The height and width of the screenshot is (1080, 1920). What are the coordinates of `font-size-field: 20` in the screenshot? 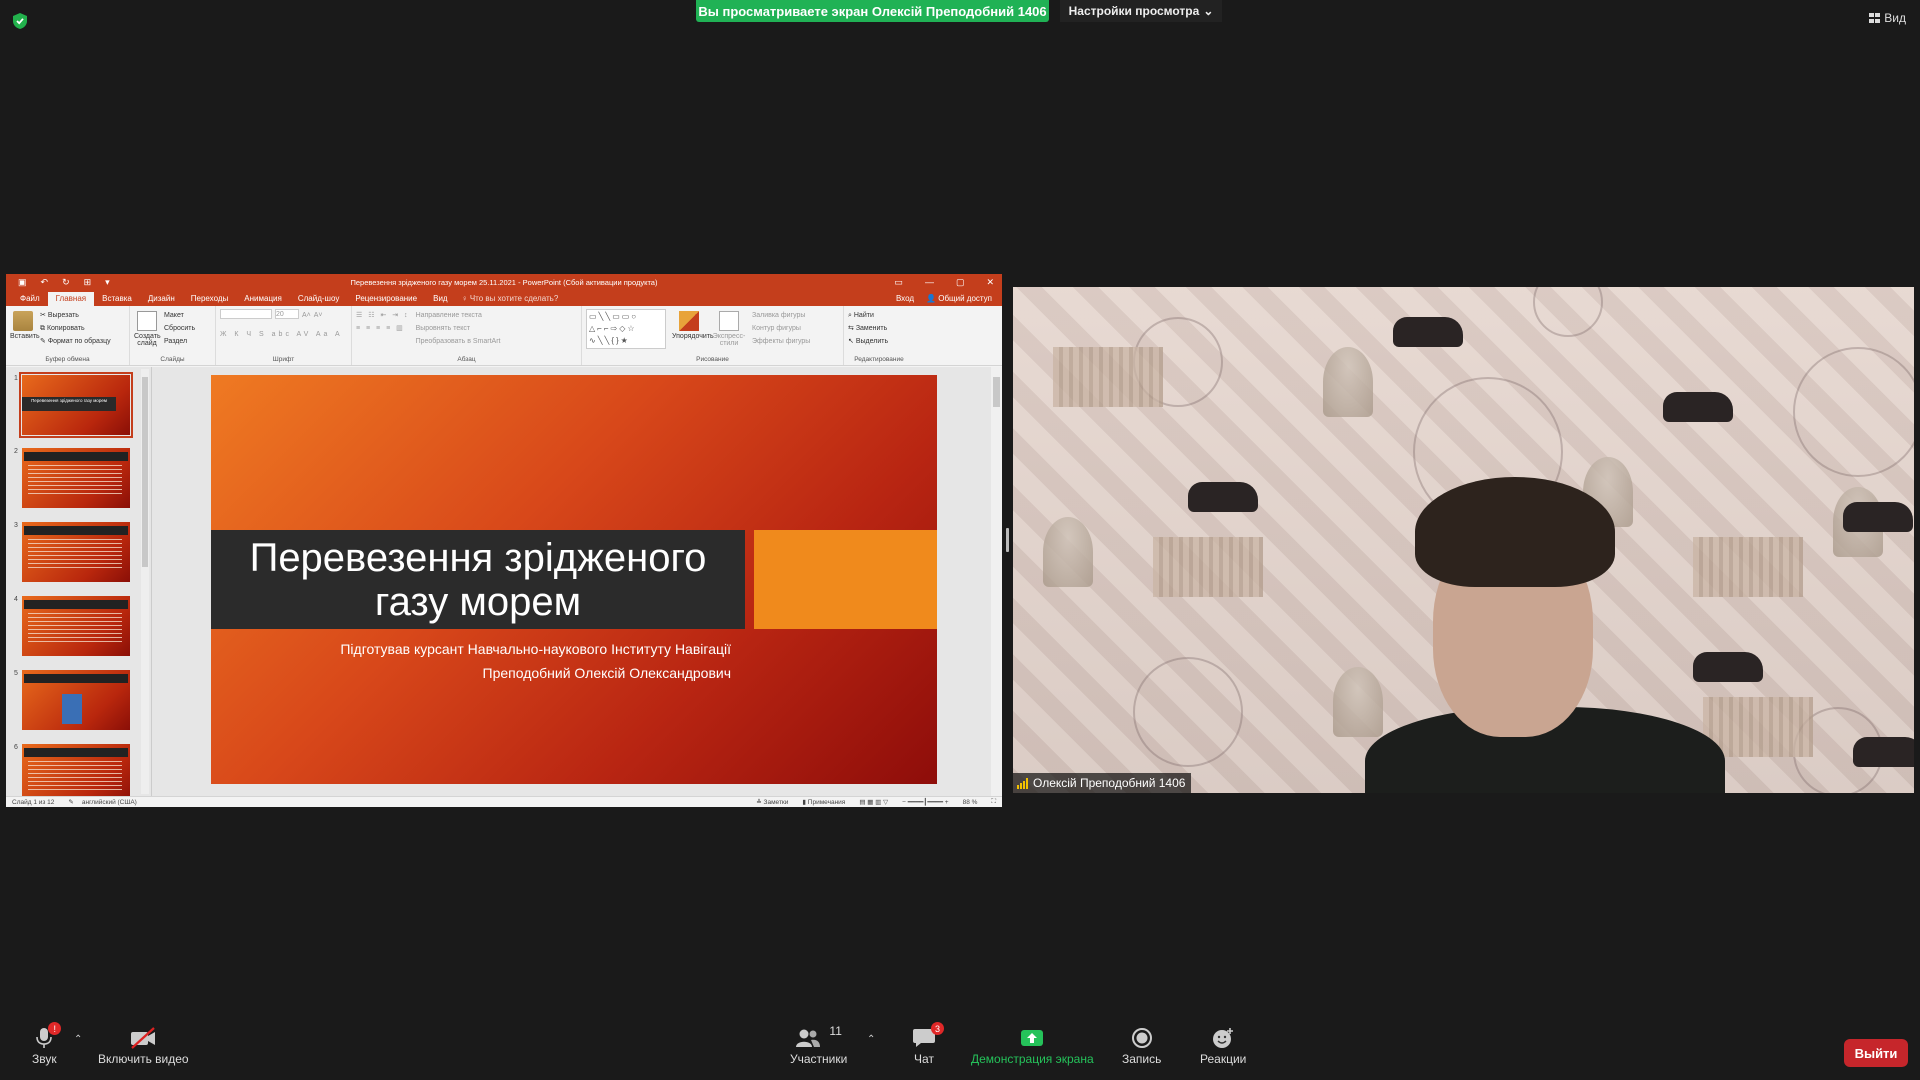 It's located at (287, 314).